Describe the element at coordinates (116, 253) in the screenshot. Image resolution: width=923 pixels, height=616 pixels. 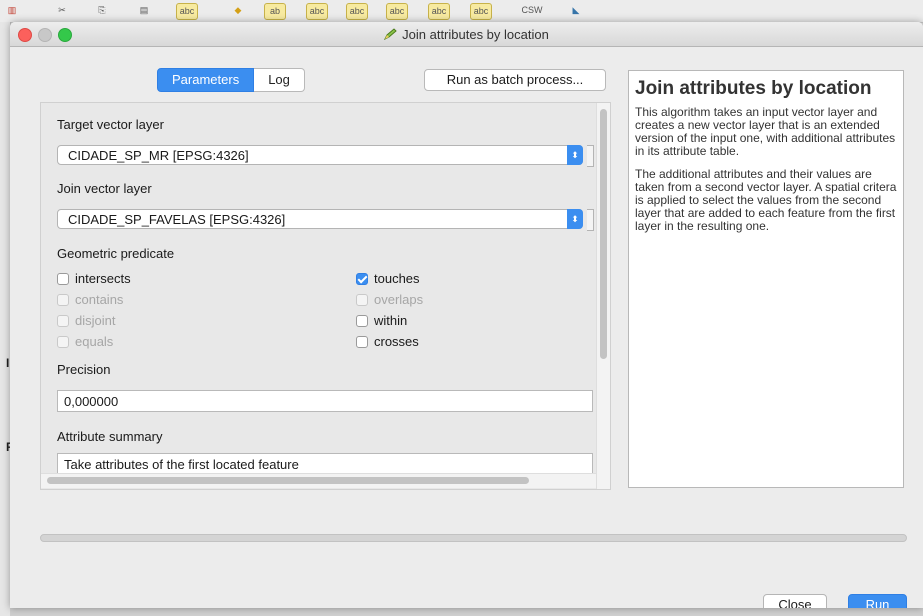
I see `geometric-predicate-label: Geometric predicate` at that location.